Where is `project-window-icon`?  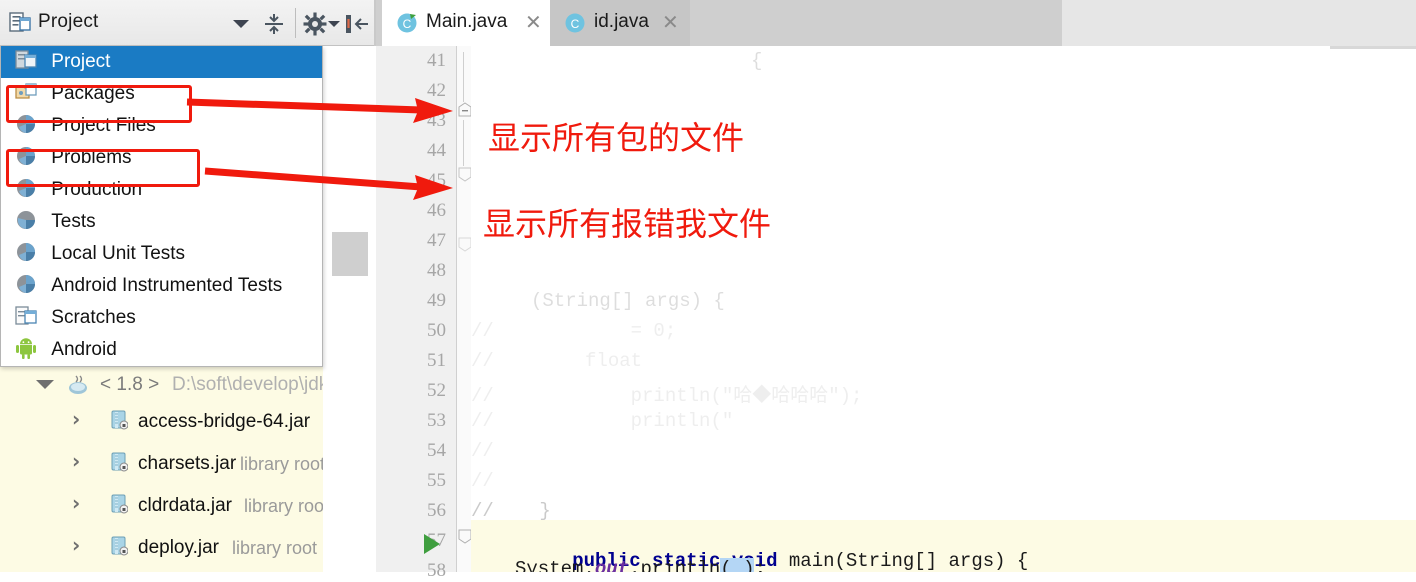 project-window-icon is located at coordinates (26, 59).